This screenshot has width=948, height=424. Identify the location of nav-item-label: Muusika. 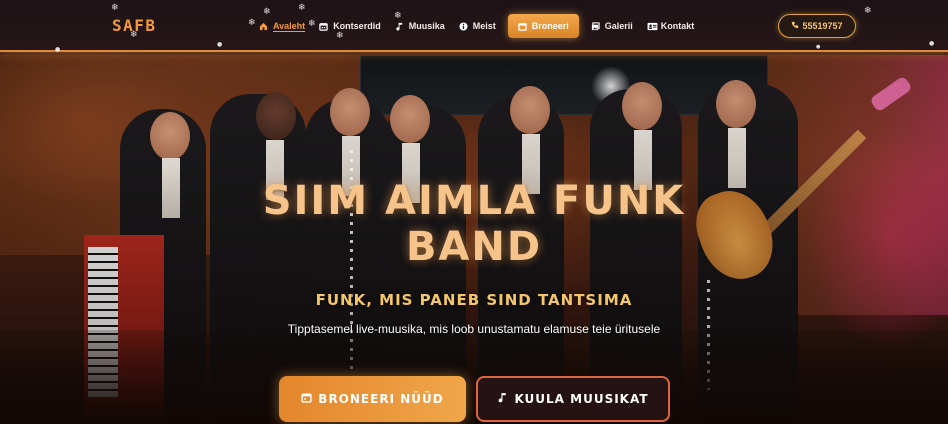
(426, 26).